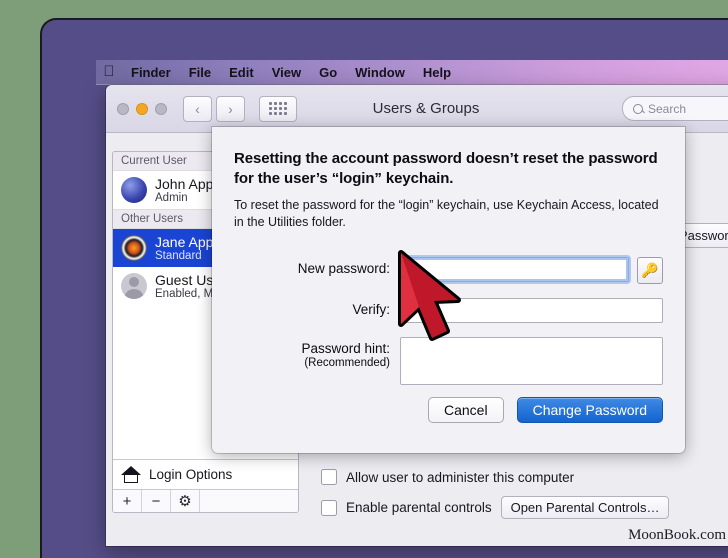 This screenshot has height=558, width=728. I want to click on form-row-password-hint: Password hint: (Recommended), so click(448, 360).